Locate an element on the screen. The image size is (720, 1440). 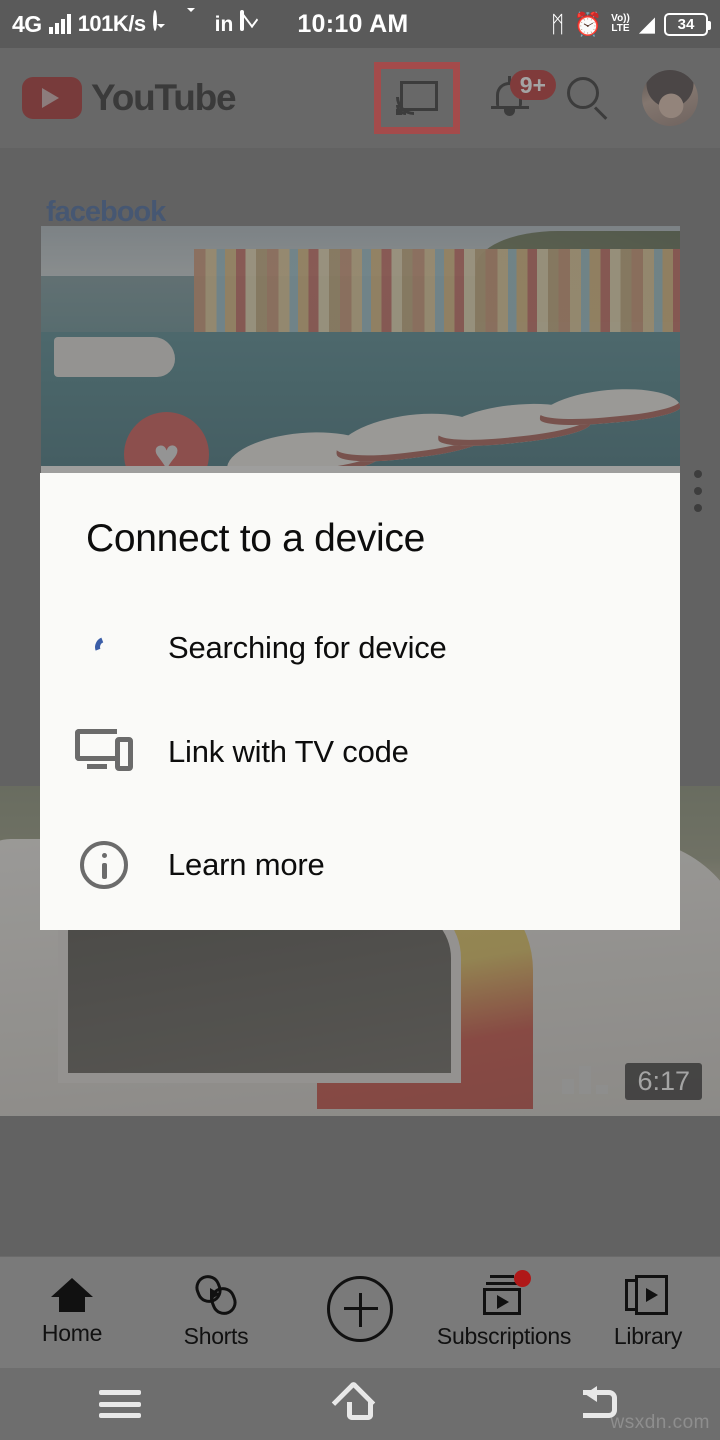
dialog-item-link-tv-code: Link with TV code is located at coordinates (360, 752).